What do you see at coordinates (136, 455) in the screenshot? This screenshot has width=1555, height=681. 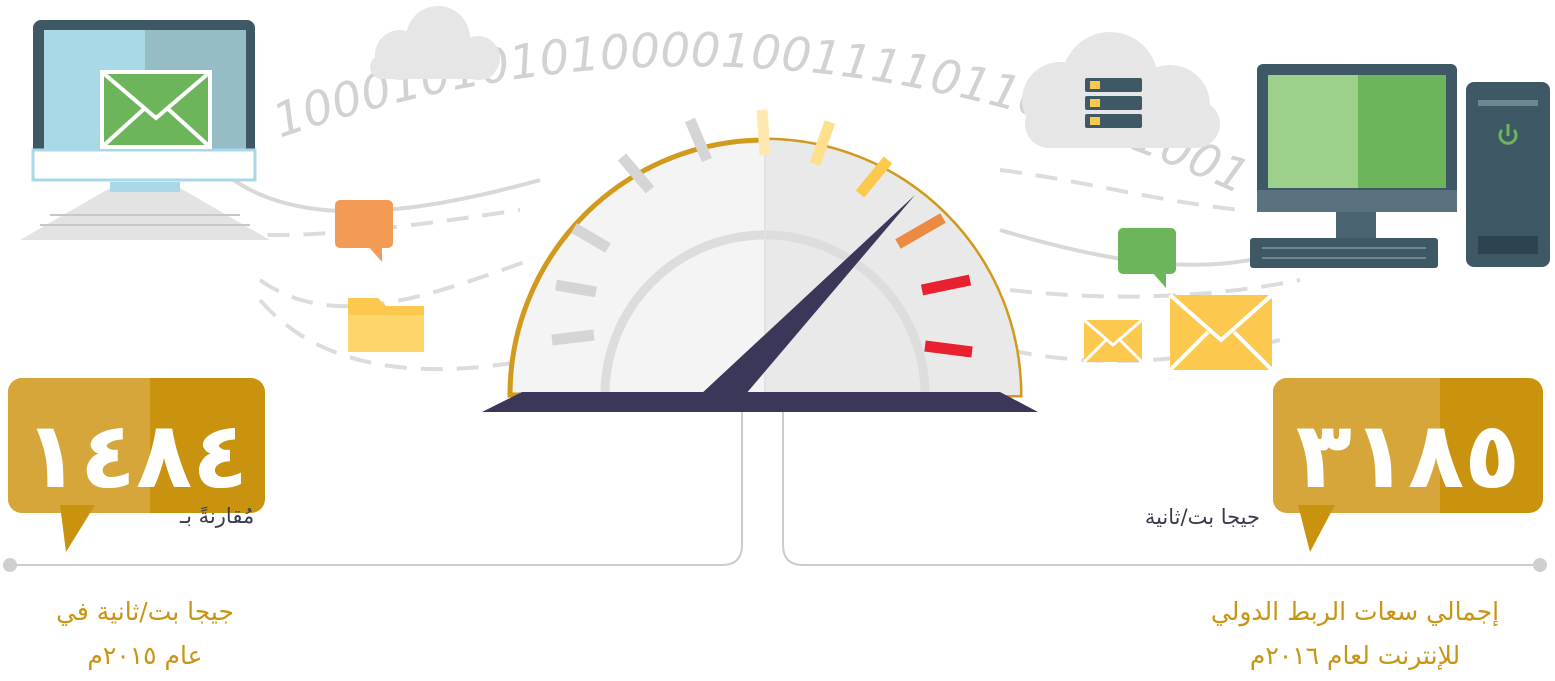 I see `stat-value: ١٤٨٤` at bounding box center [136, 455].